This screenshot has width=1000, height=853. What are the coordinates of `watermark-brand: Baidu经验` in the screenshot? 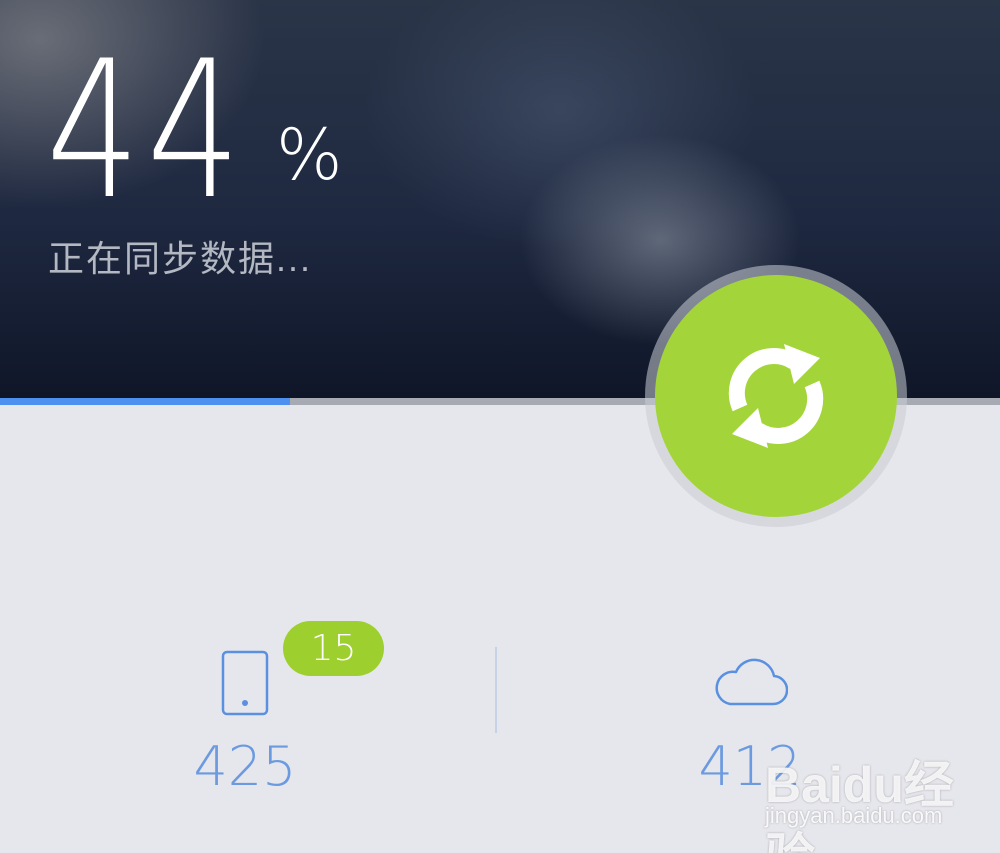 It's located at (859, 805).